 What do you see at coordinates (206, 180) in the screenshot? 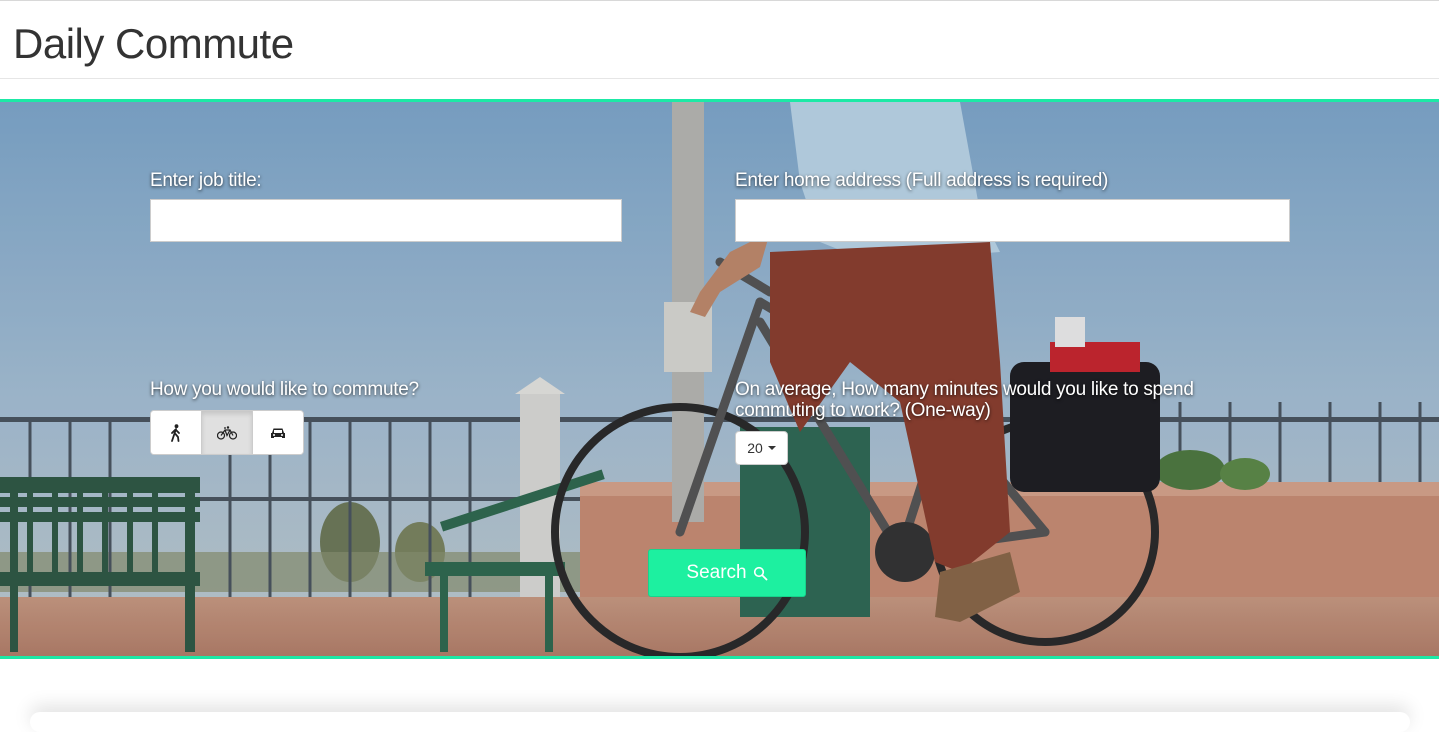
I see `job-title-label: Enter job title:` at bounding box center [206, 180].